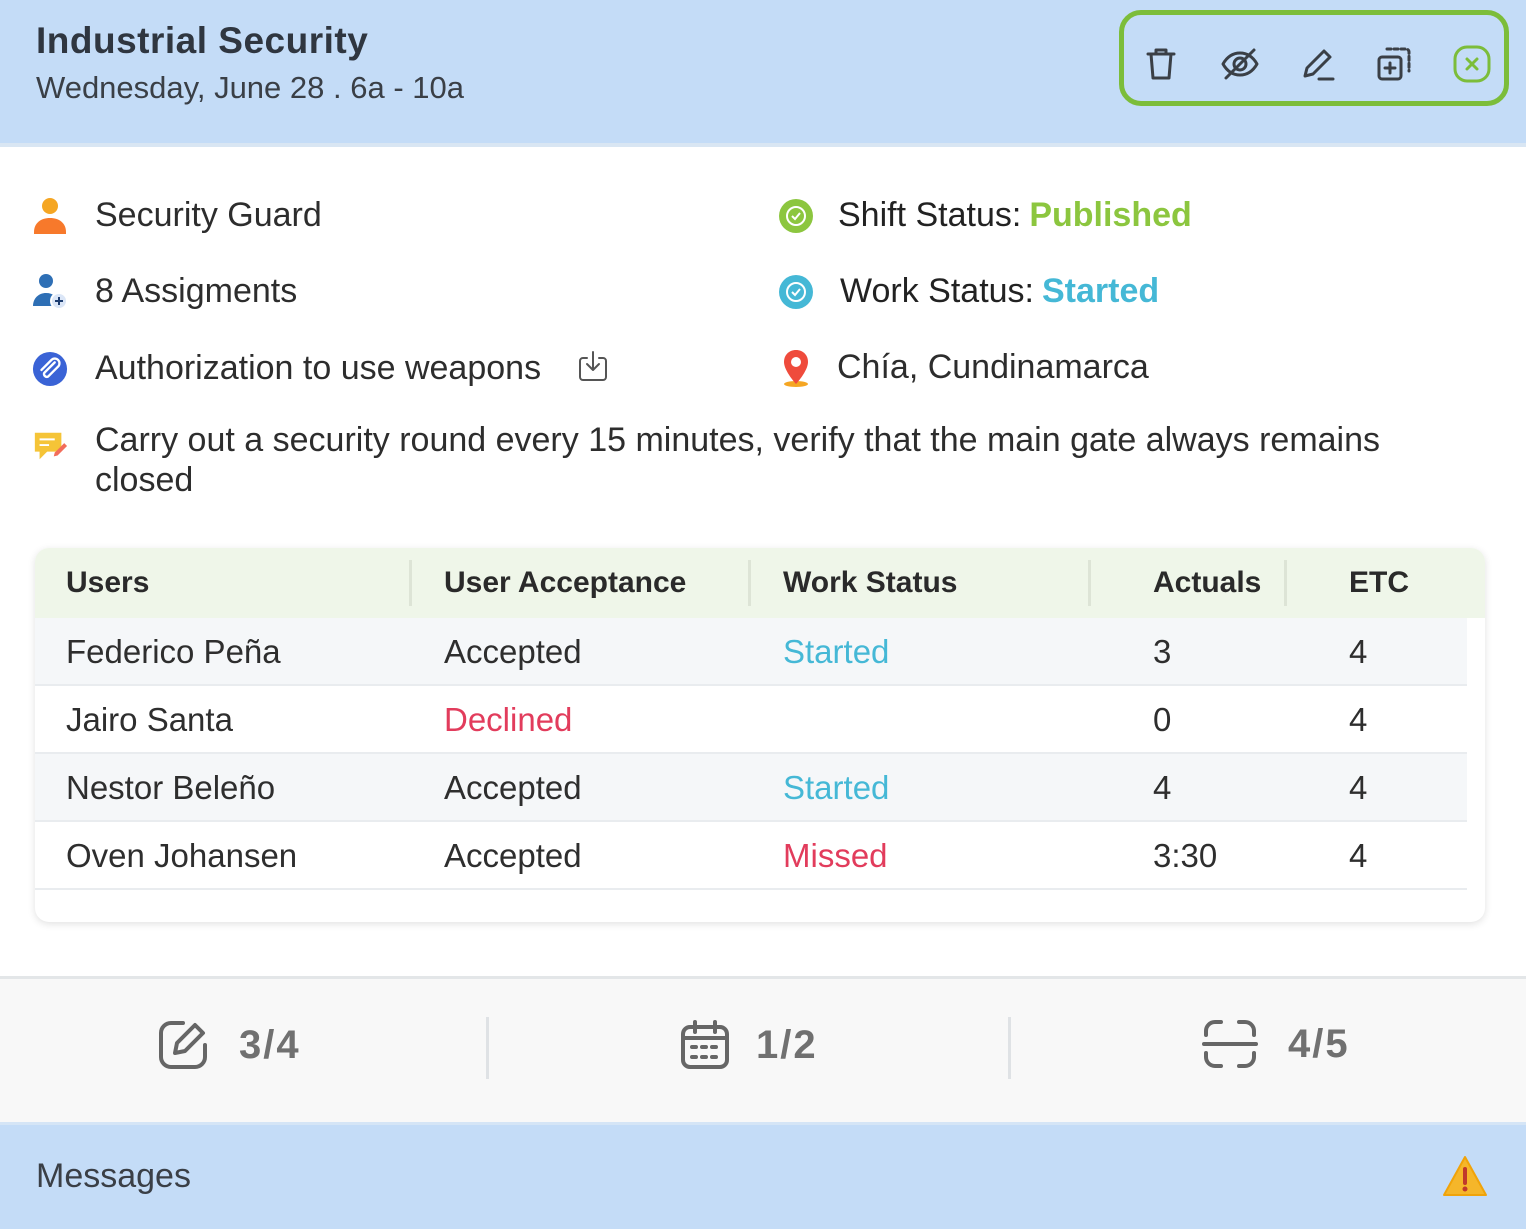  What do you see at coordinates (705, 1044) in the screenshot?
I see `calendar-icon` at bounding box center [705, 1044].